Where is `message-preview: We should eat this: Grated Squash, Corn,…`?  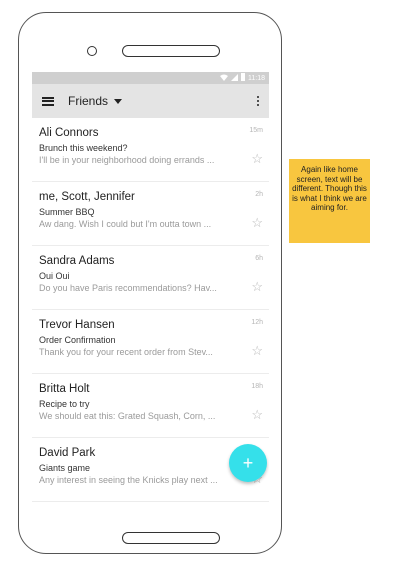 message-preview: We should eat this: Grated Squash, Corn,… is located at coordinates (127, 416).